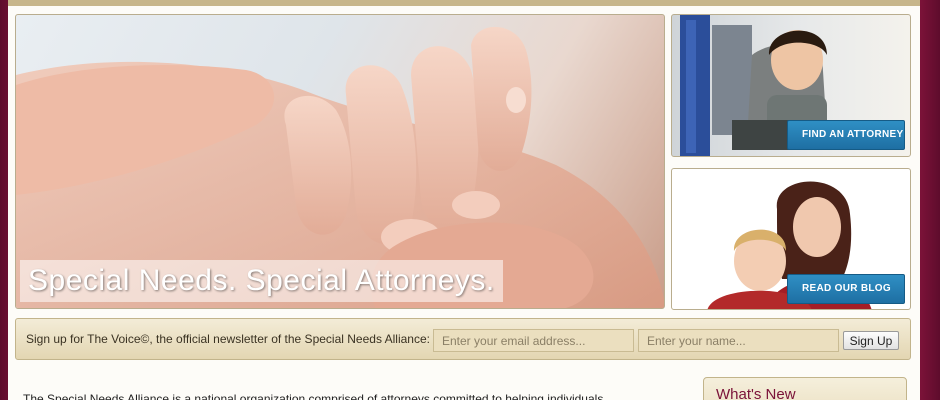  I want to click on hero-caption: Special Needs. Special Attorneys., so click(261, 281).